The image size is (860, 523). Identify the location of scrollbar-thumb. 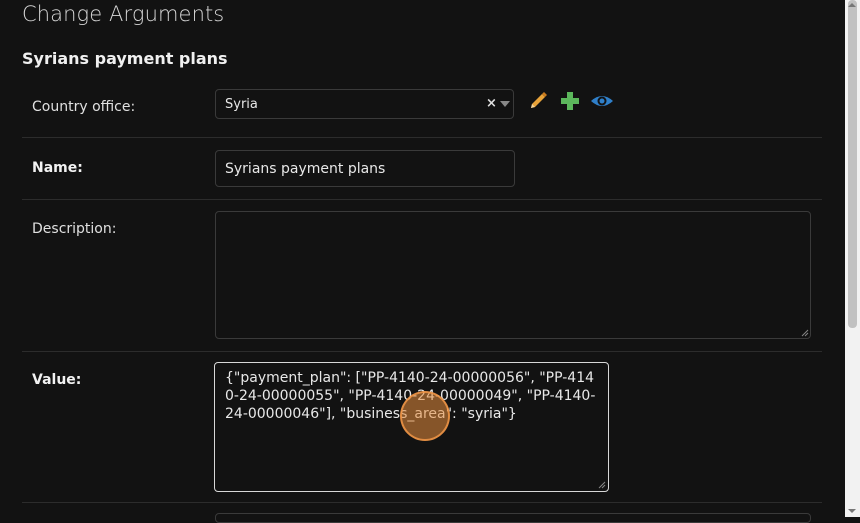
(852, 164).